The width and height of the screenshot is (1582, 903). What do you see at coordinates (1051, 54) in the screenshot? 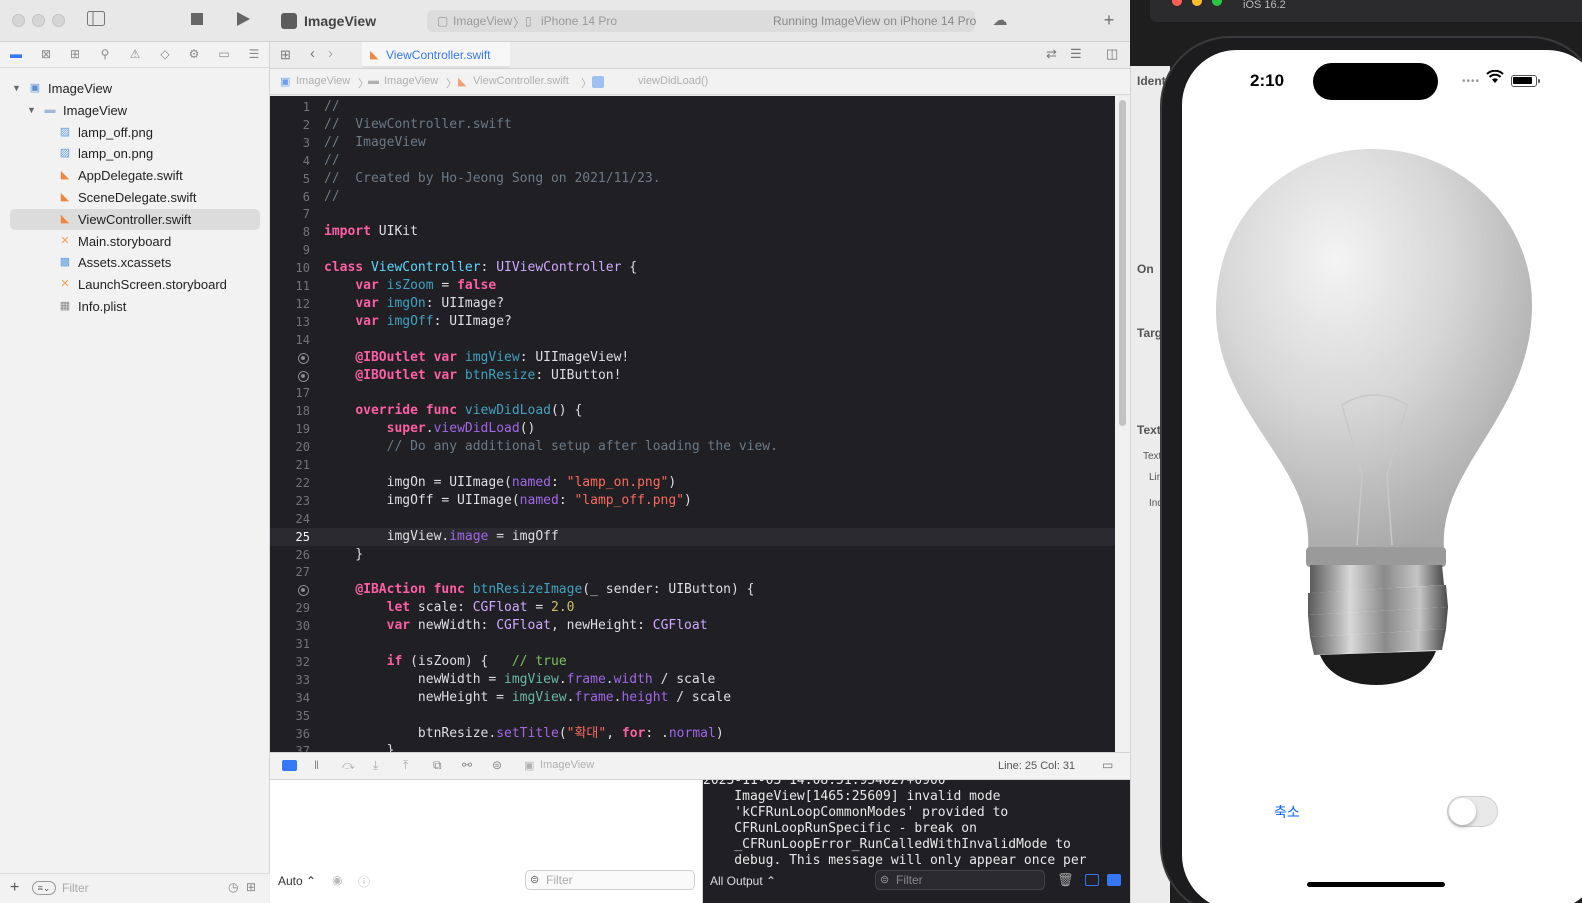
I see `related-items-icon: ⇄` at bounding box center [1051, 54].